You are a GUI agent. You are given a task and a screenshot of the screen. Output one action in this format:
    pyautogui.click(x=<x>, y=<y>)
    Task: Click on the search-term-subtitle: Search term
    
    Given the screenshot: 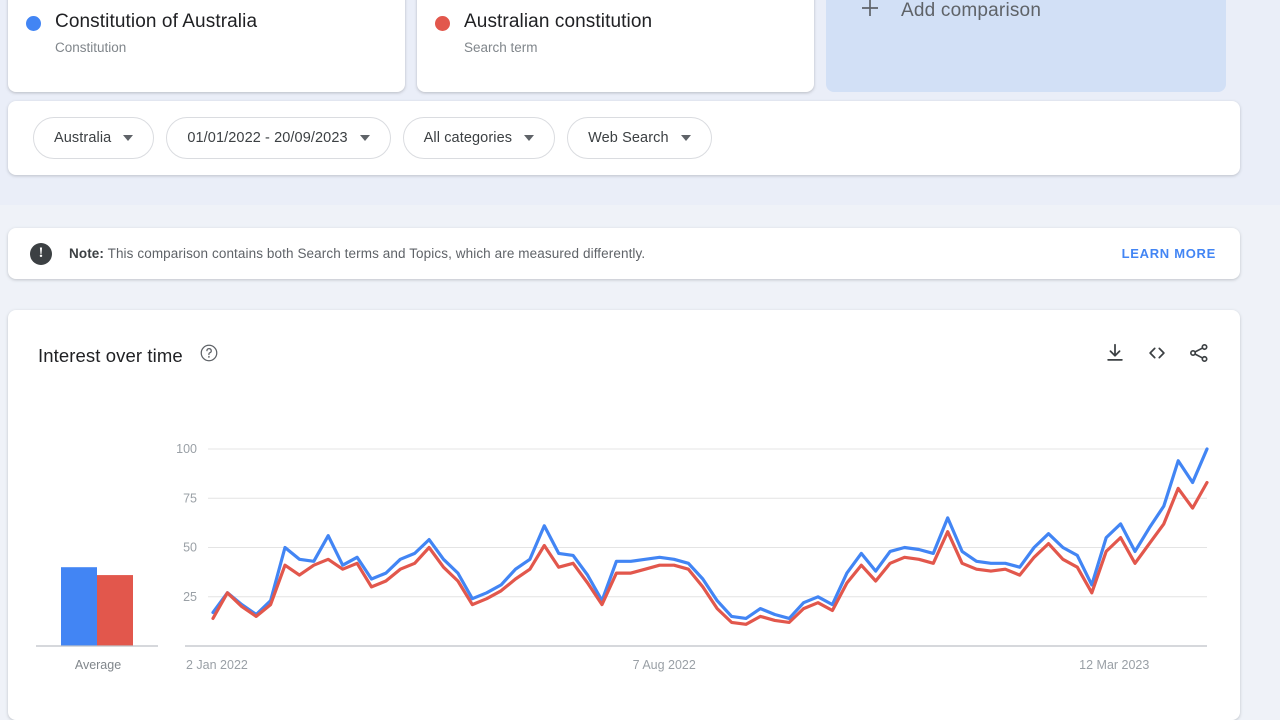 What is the action you would take?
    pyautogui.click(x=501, y=47)
    